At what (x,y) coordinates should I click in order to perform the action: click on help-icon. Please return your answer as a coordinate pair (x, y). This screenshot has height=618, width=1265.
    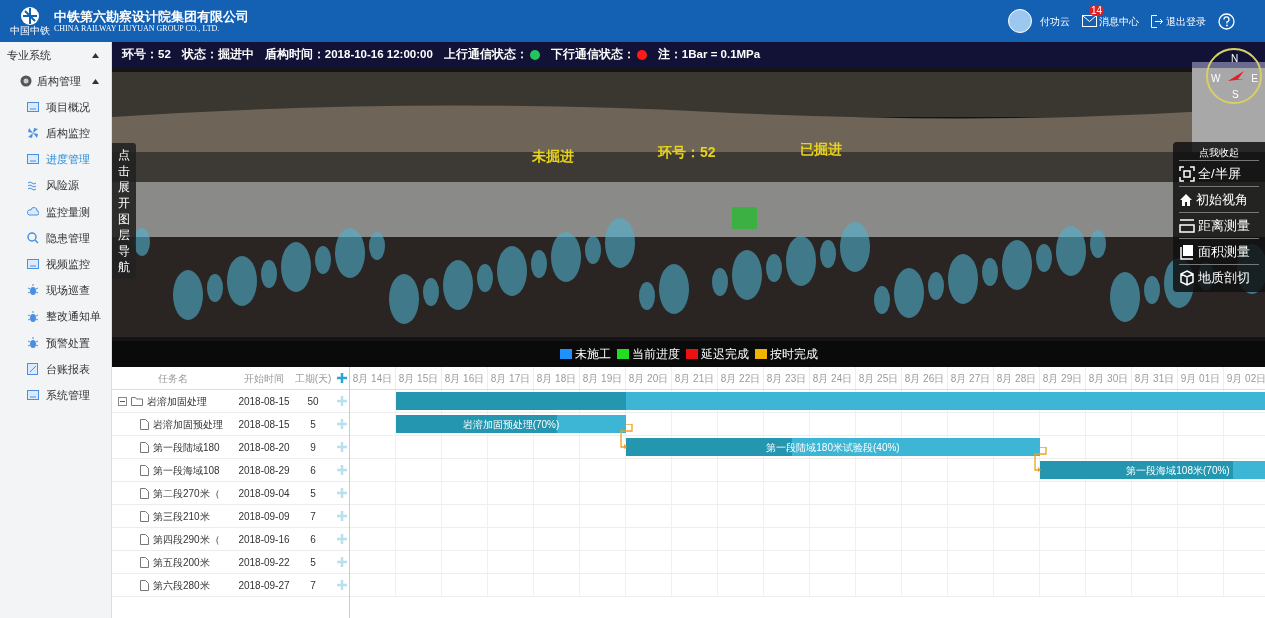
    Looking at the image, I should click on (1226, 21).